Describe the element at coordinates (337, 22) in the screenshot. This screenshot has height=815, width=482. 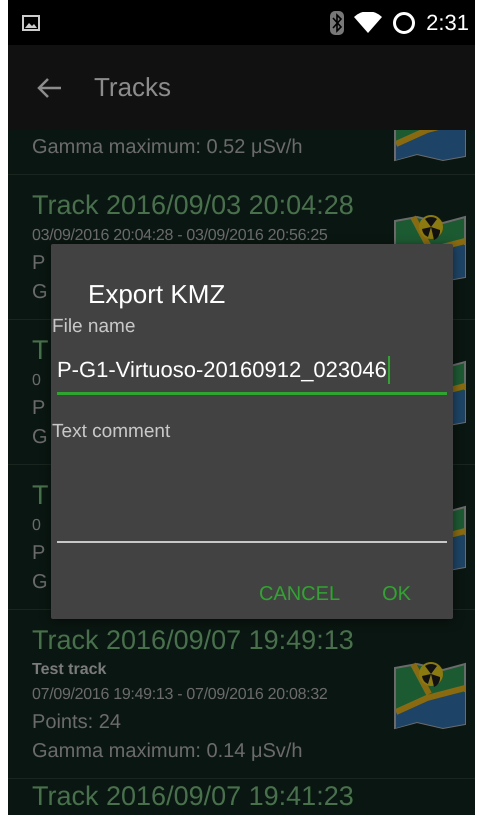
I see `bluetooth-icon` at that location.